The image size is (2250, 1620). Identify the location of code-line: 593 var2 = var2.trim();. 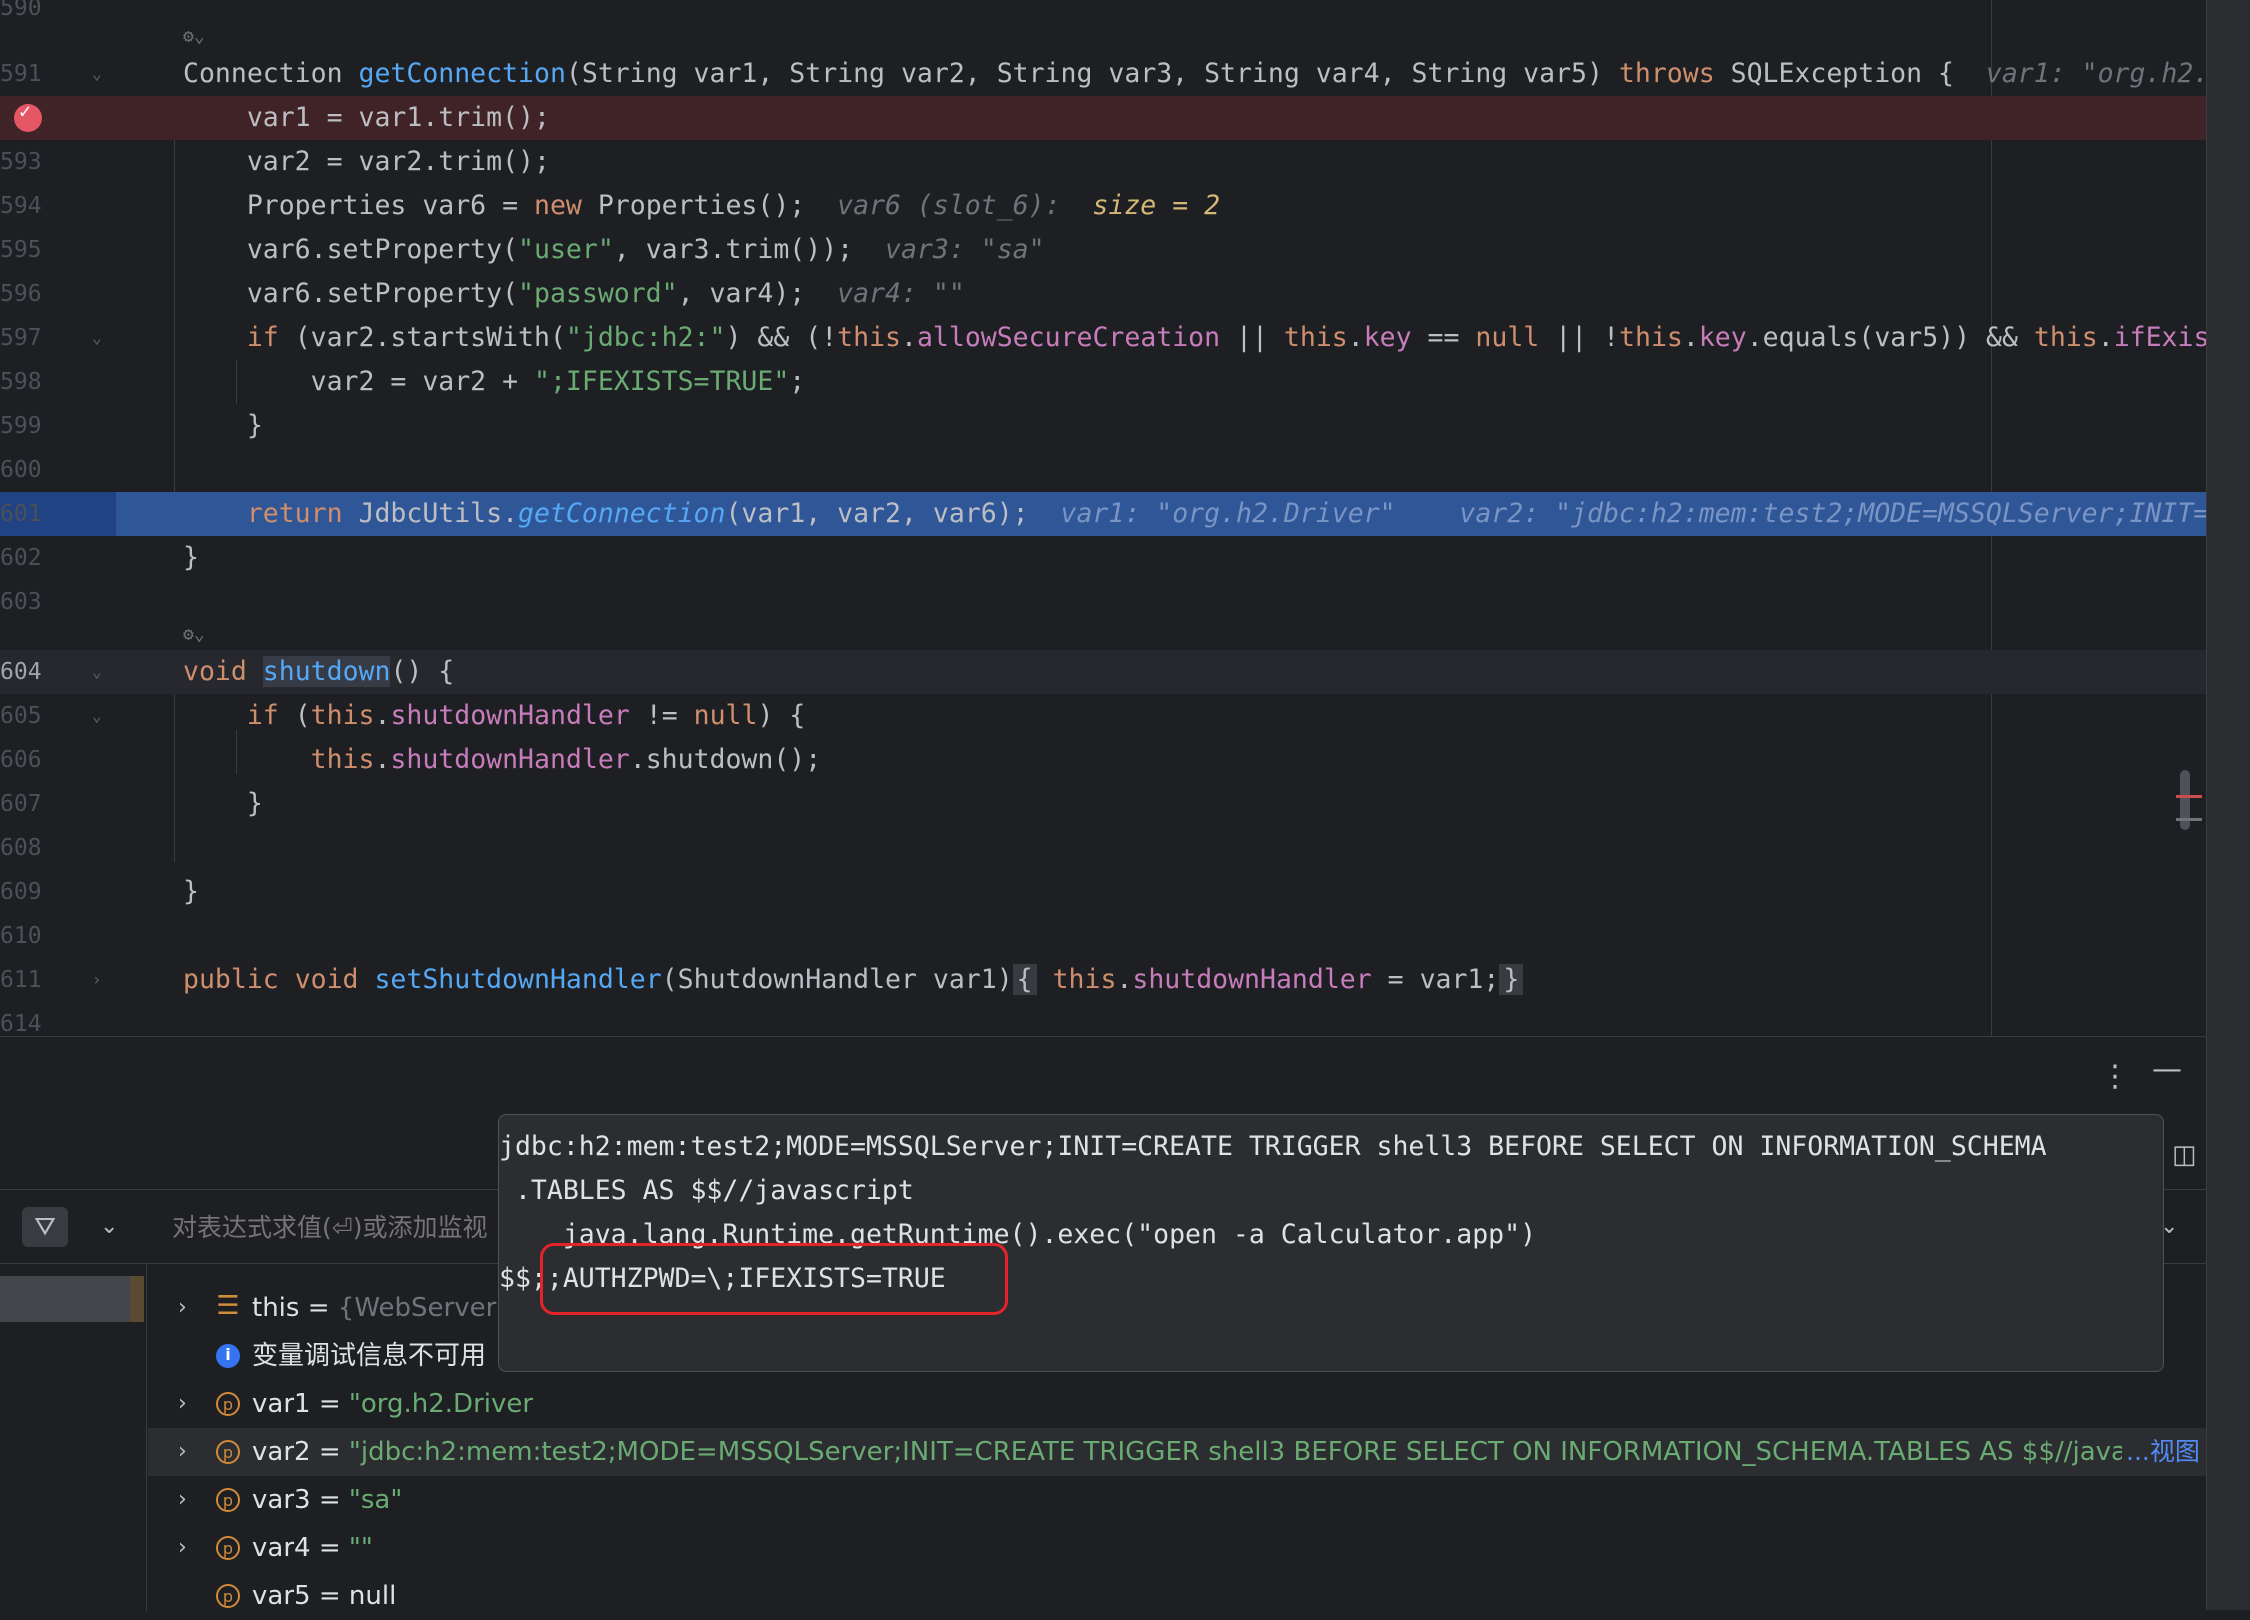
(1103, 162).